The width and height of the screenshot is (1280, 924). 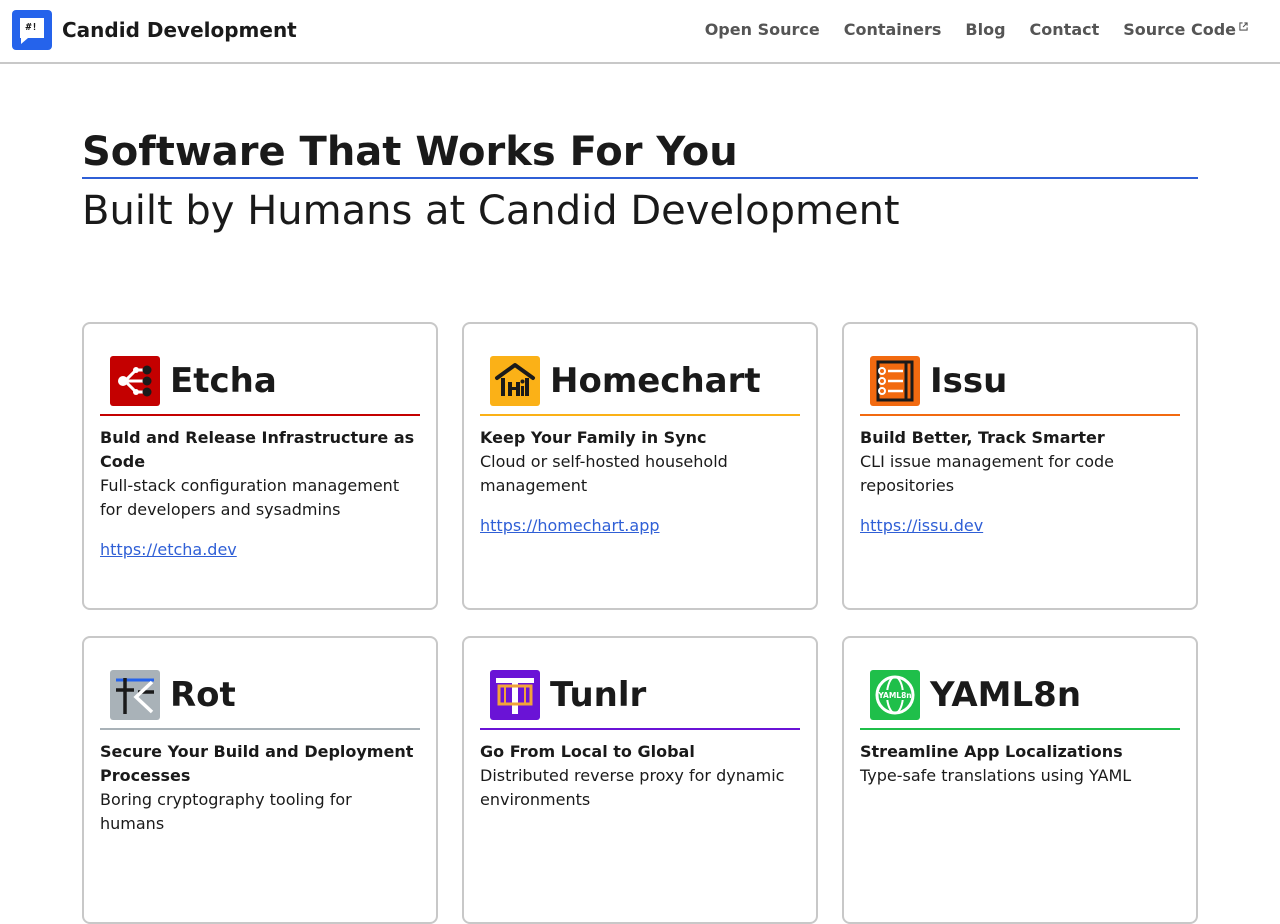 What do you see at coordinates (223, 381) in the screenshot?
I see `product-name: Etcha` at bounding box center [223, 381].